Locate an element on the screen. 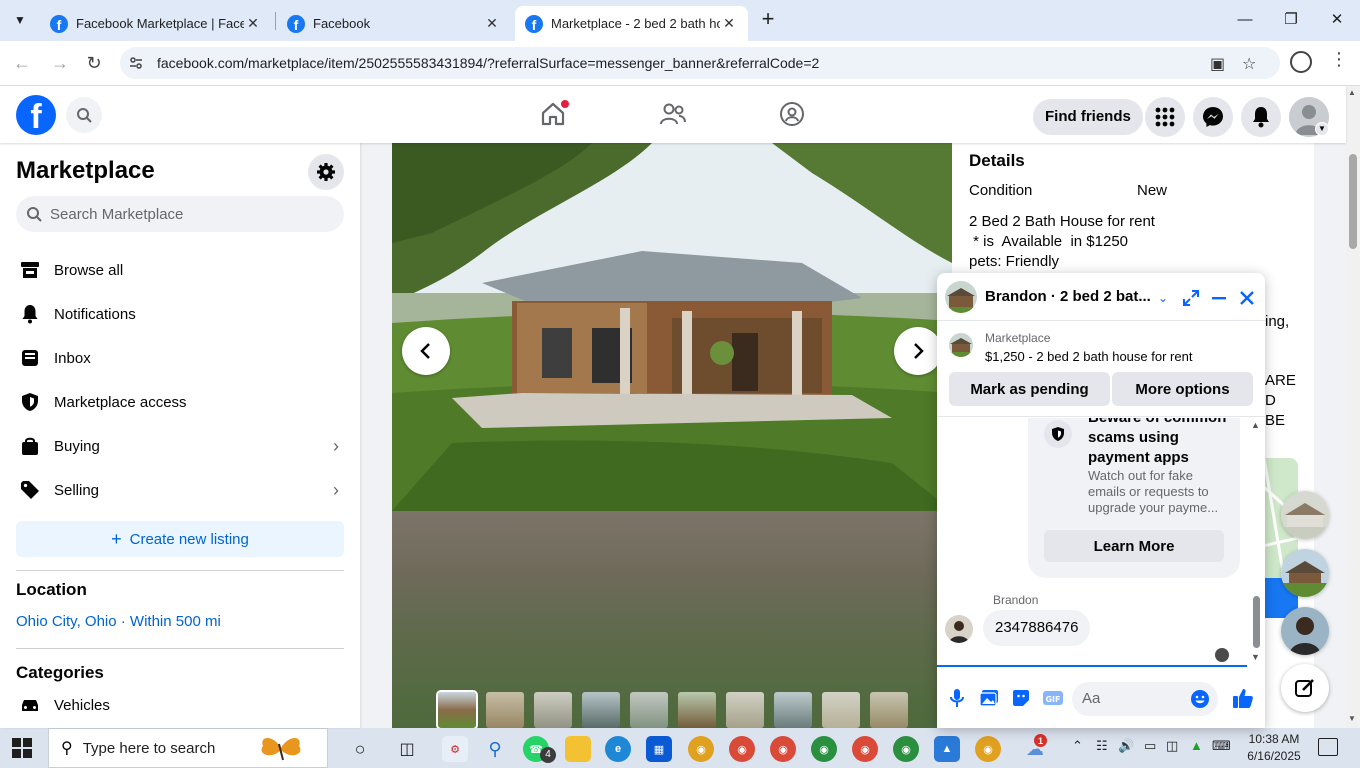 The height and width of the screenshot is (768, 1360). close-window-icon: ✕ is located at coordinates (1337, 20).